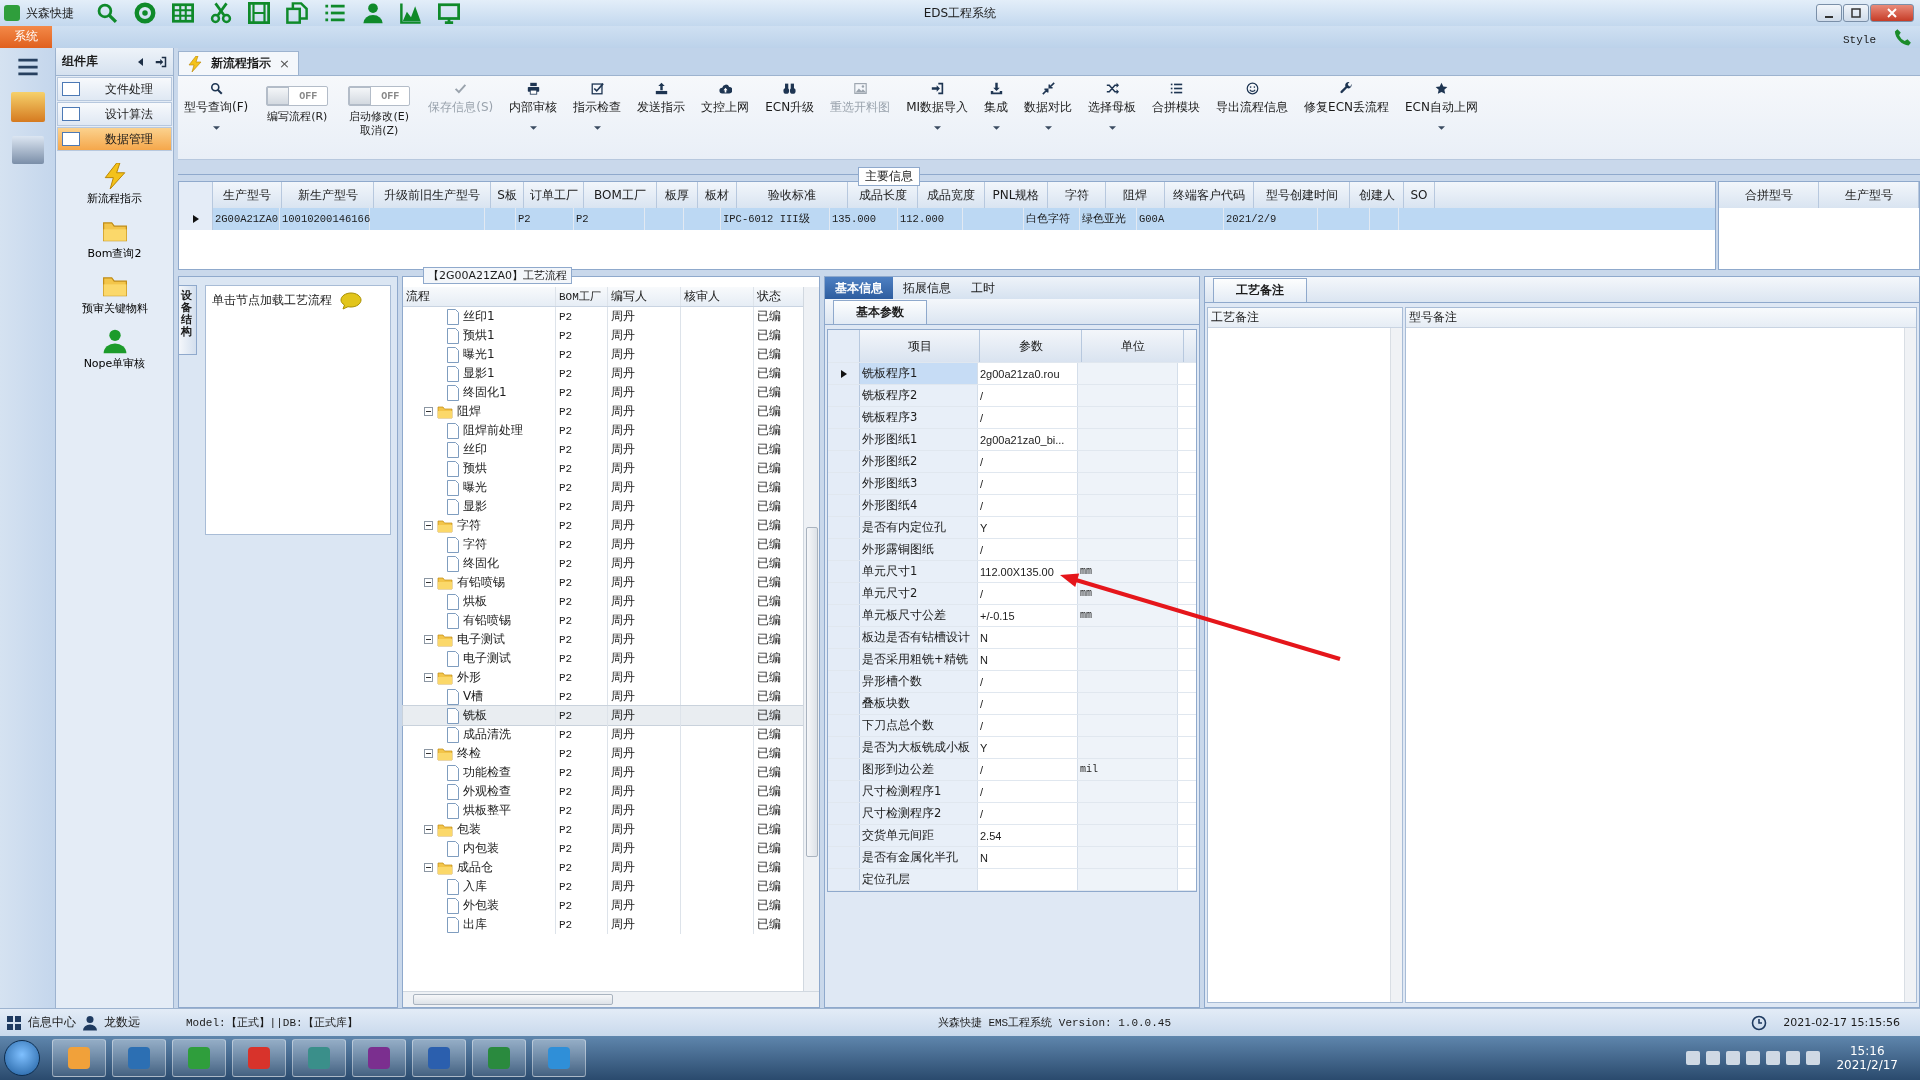 Image resolution: width=1920 pixels, height=1080 pixels. I want to click on tree-row: 电子测试 P2 周丹 已编, so click(603, 639).